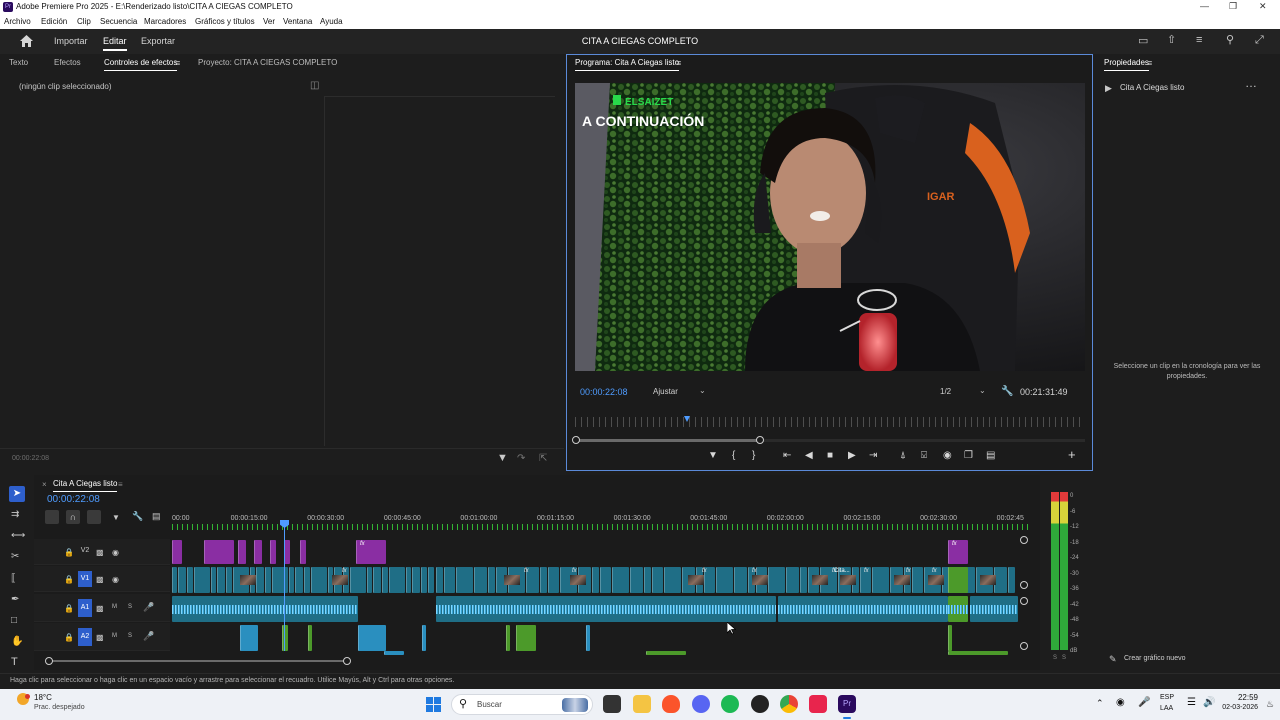 This screenshot has width=1280, height=720. I want to click on discord-icon, so click(701, 704).